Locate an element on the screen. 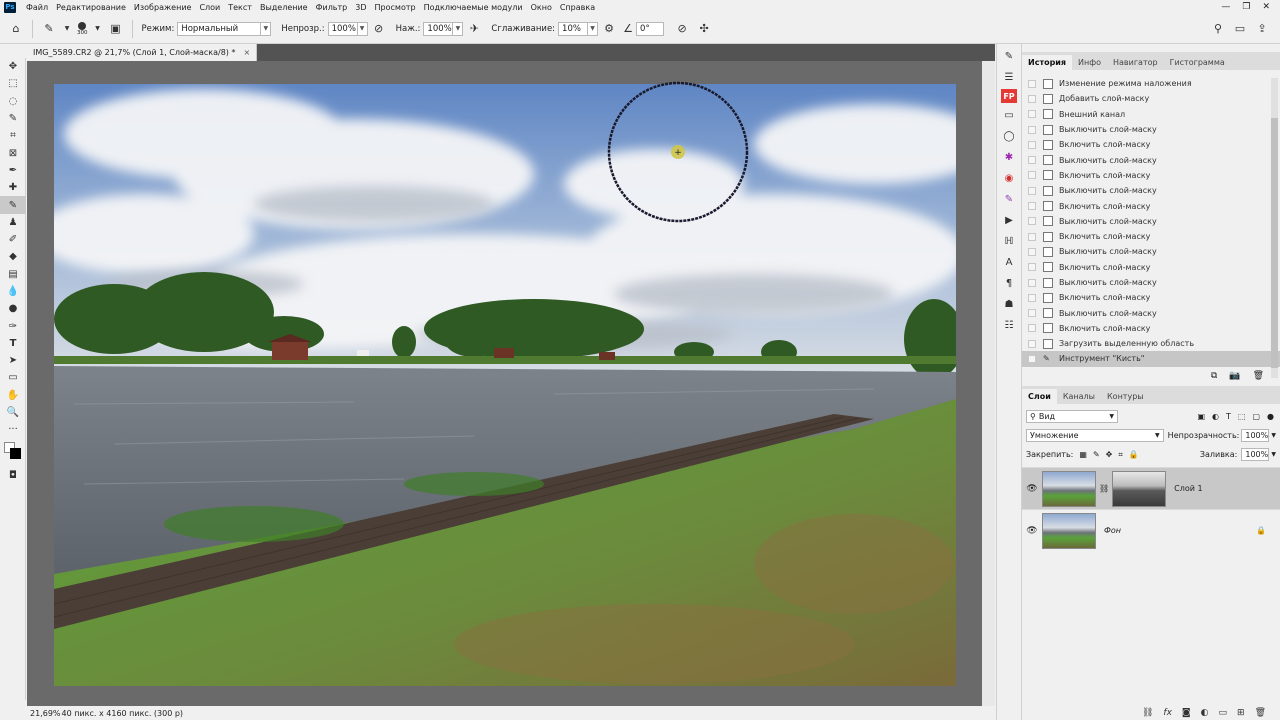  brush-tool-icon: ✎ is located at coordinates (13, 205).